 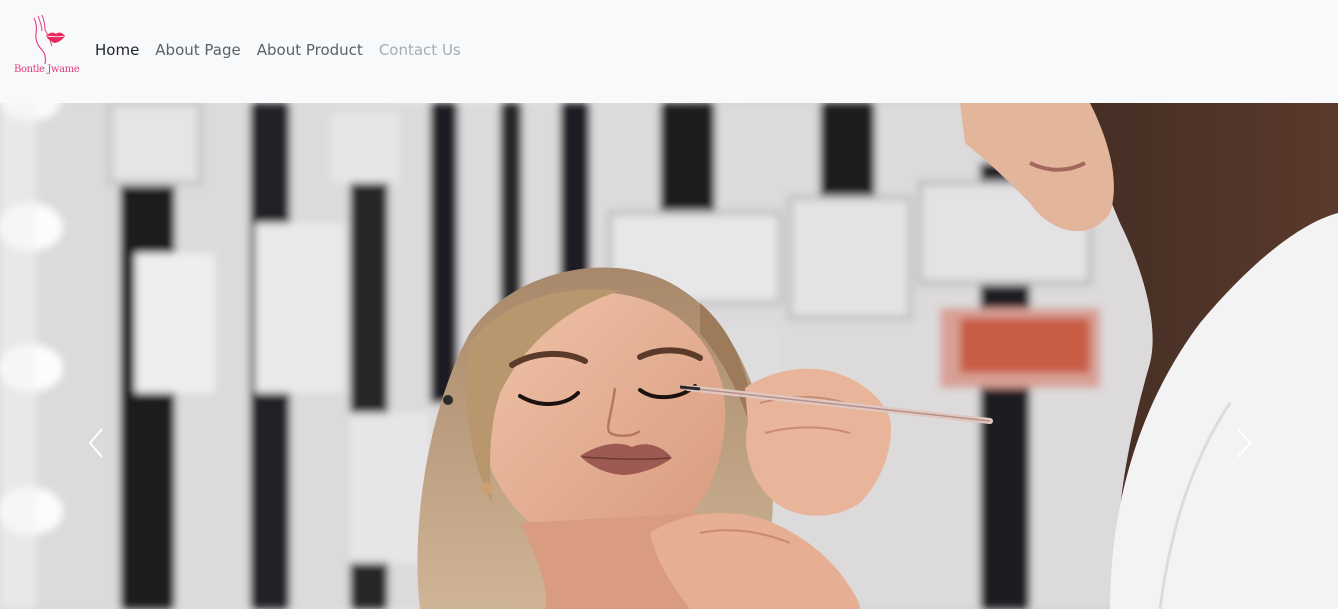 I want to click on carousel-prev-button, so click(x=97, y=443).